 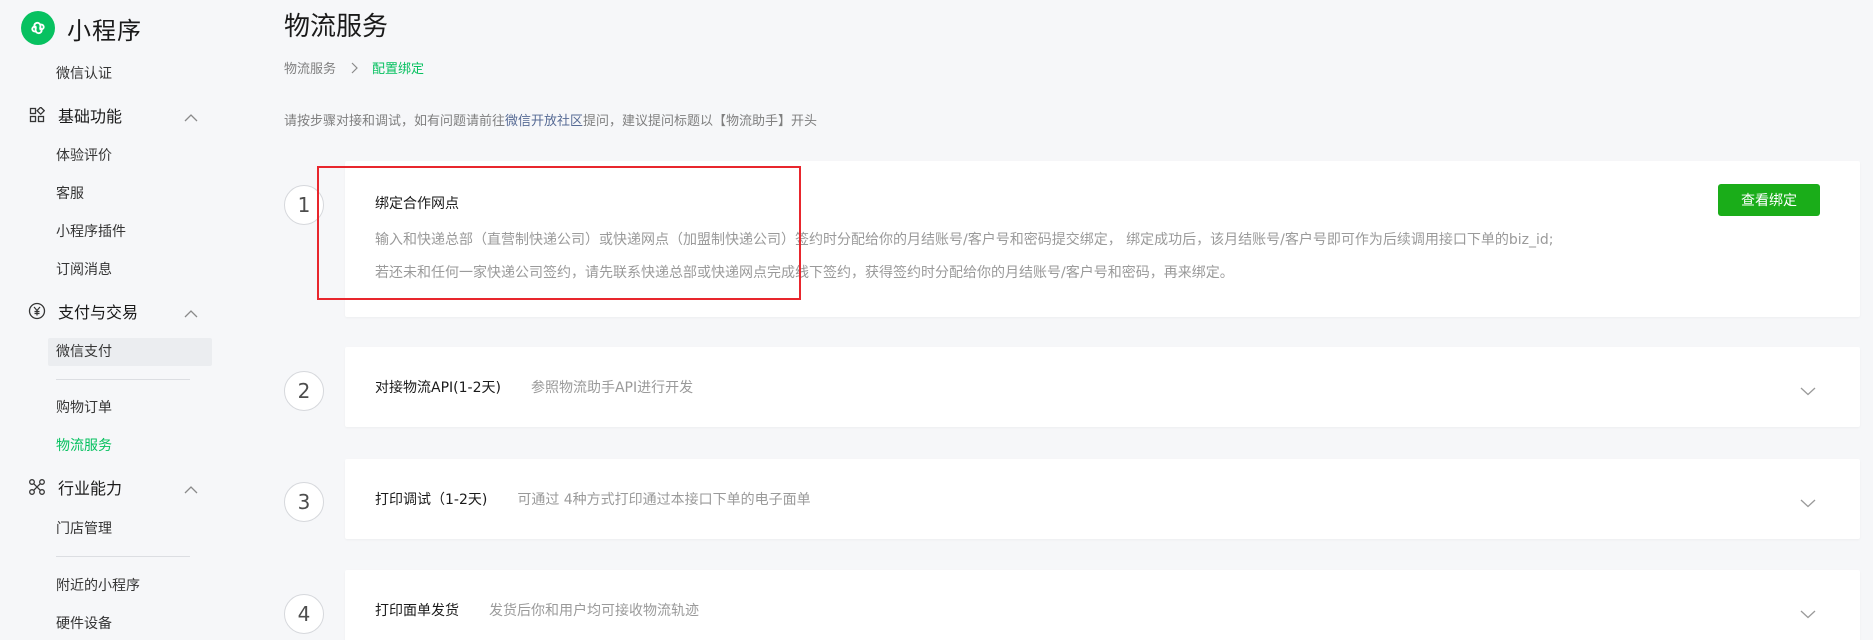 What do you see at coordinates (84, 624) in the screenshot?
I see `sidebar-item-hardware: 硬件设备` at bounding box center [84, 624].